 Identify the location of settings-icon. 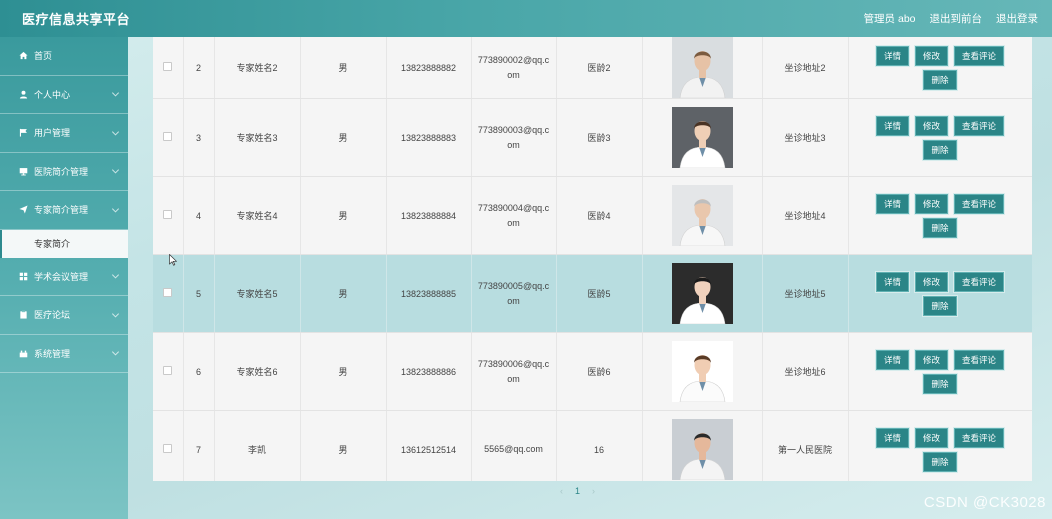
(23, 353).